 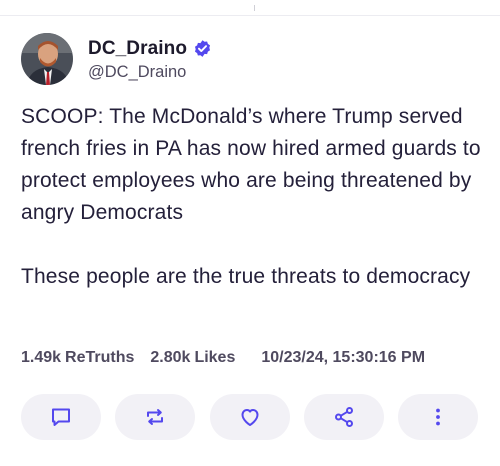 I want to click on author-display-name: DC_Draino, so click(x=137, y=49).